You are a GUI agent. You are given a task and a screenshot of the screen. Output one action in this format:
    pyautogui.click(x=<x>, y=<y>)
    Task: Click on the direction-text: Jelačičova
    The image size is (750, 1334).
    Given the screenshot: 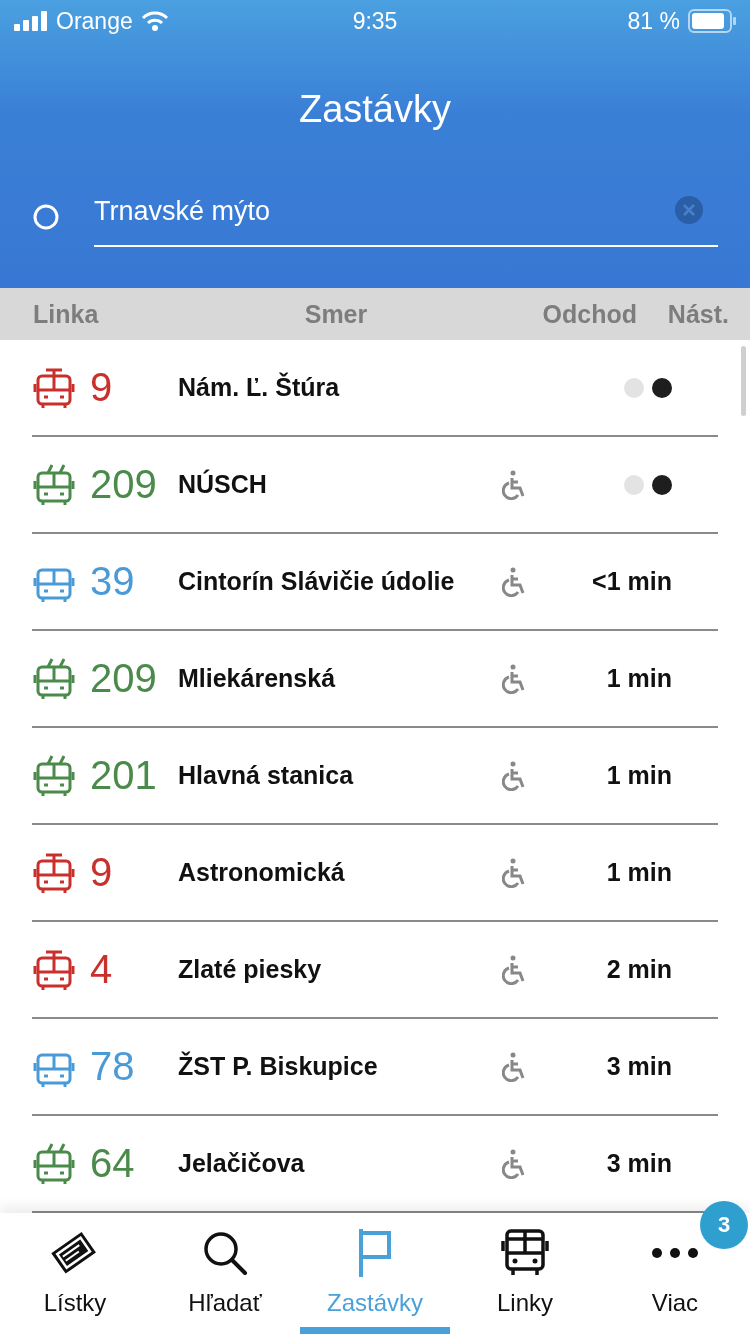 What is the action you would take?
    pyautogui.click(x=242, y=1163)
    